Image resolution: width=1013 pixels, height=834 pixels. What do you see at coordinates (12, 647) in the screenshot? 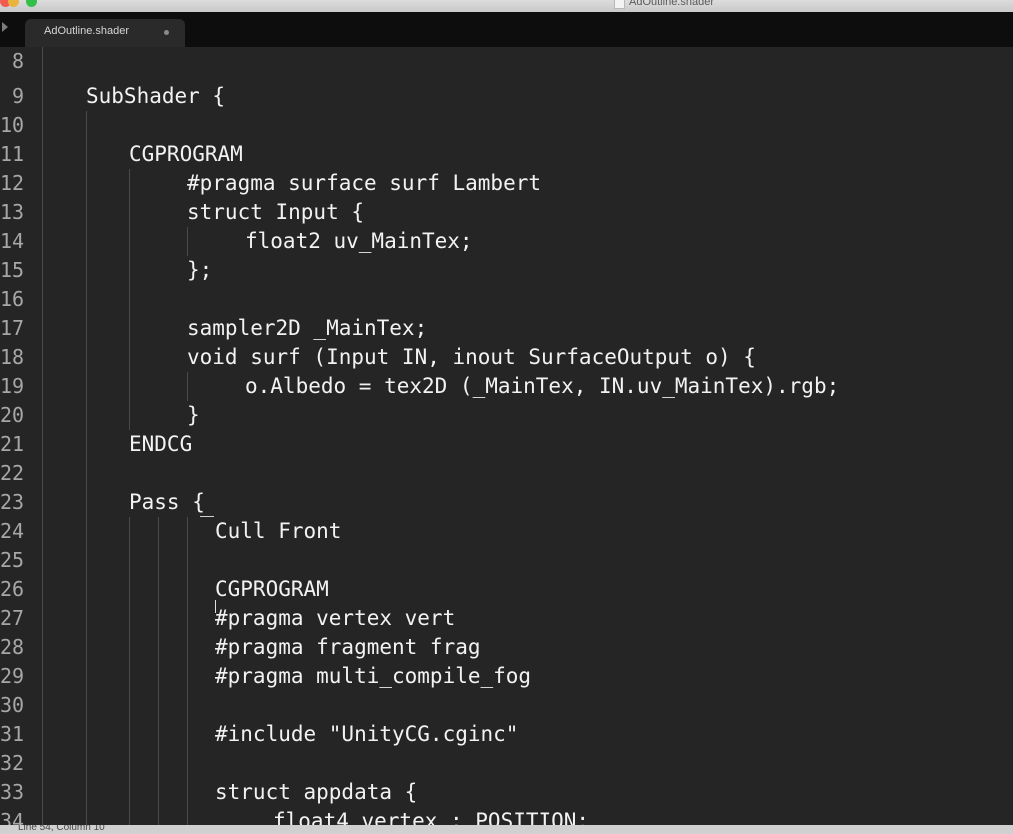
I see `line-number: 28` at bounding box center [12, 647].